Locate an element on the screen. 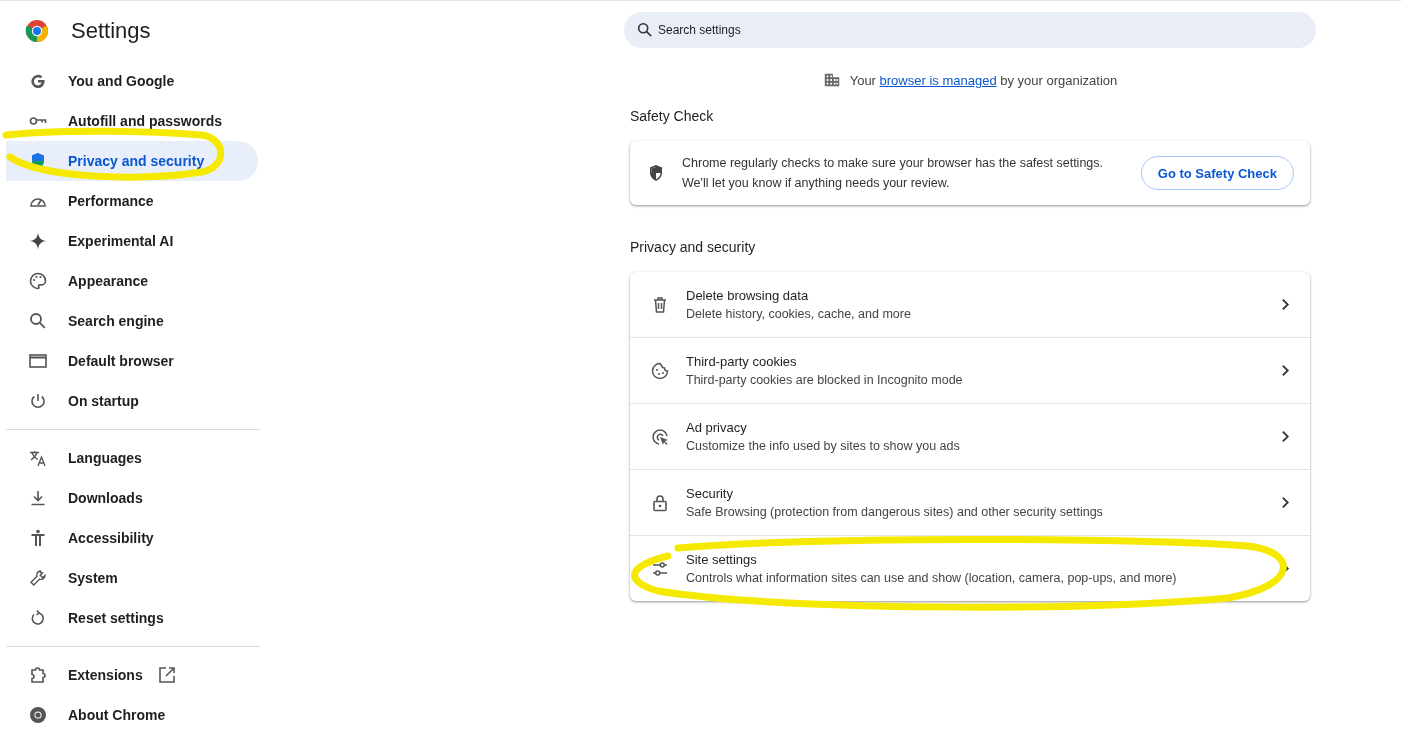 This screenshot has height=732, width=1401. sidebar-item: Extensions is located at coordinates (132, 675).